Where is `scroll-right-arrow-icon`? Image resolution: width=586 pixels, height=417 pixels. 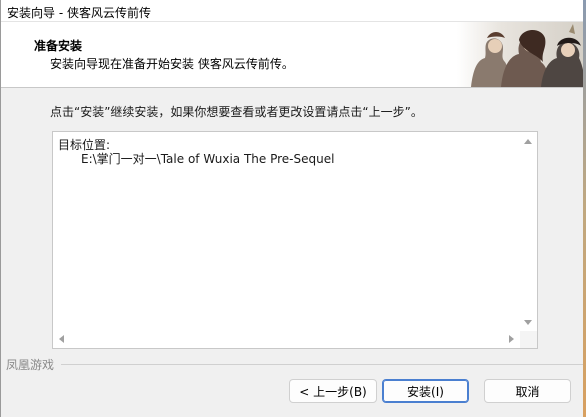 scroll-right-arrow-icon is located at coordinates (511, 339).